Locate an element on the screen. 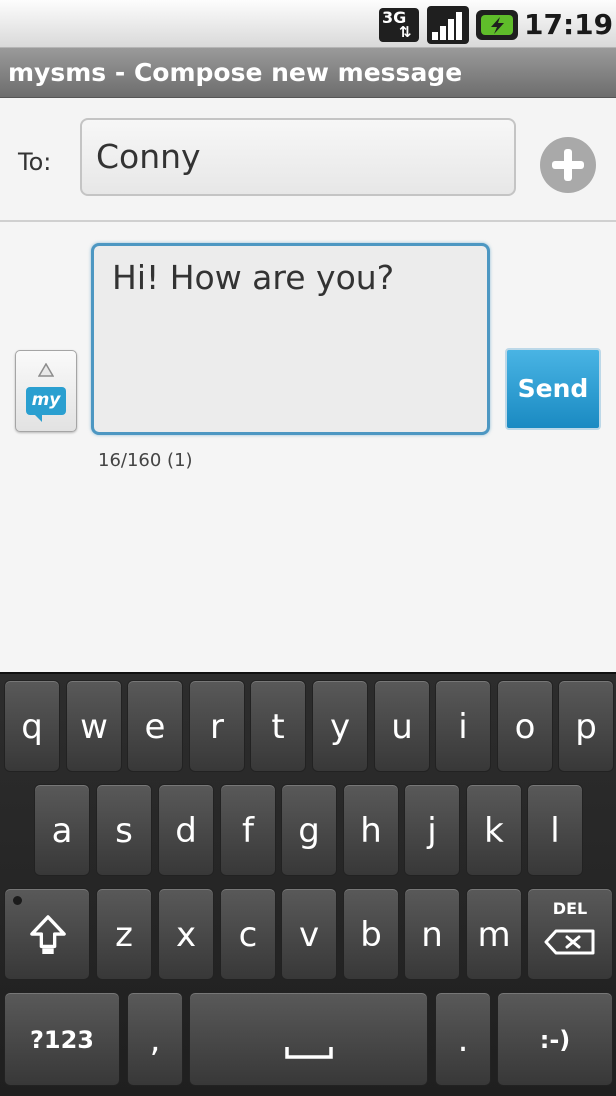 This screenshot has width=616, height=1096. key-o: o is located at coordinates (525, 726).